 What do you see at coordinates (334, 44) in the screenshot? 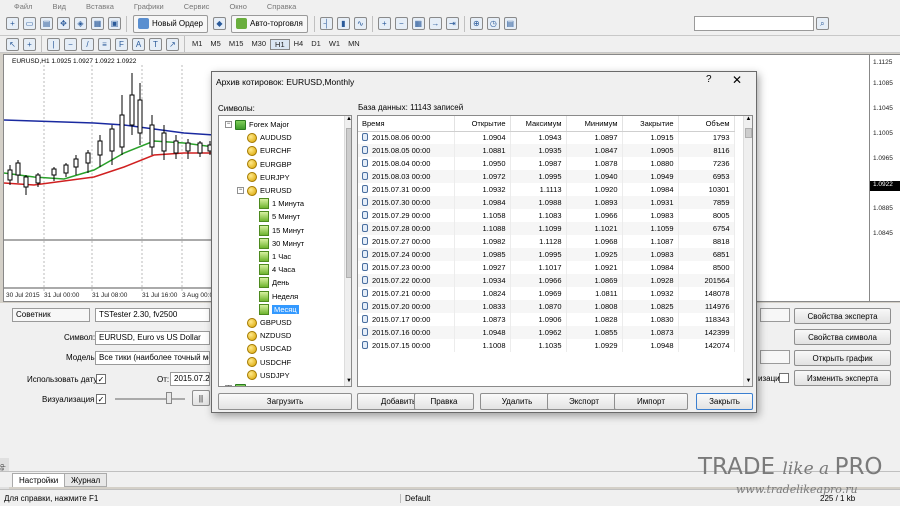
I see `timeframe-w1-button: W1` at bounding box center [334, 44].